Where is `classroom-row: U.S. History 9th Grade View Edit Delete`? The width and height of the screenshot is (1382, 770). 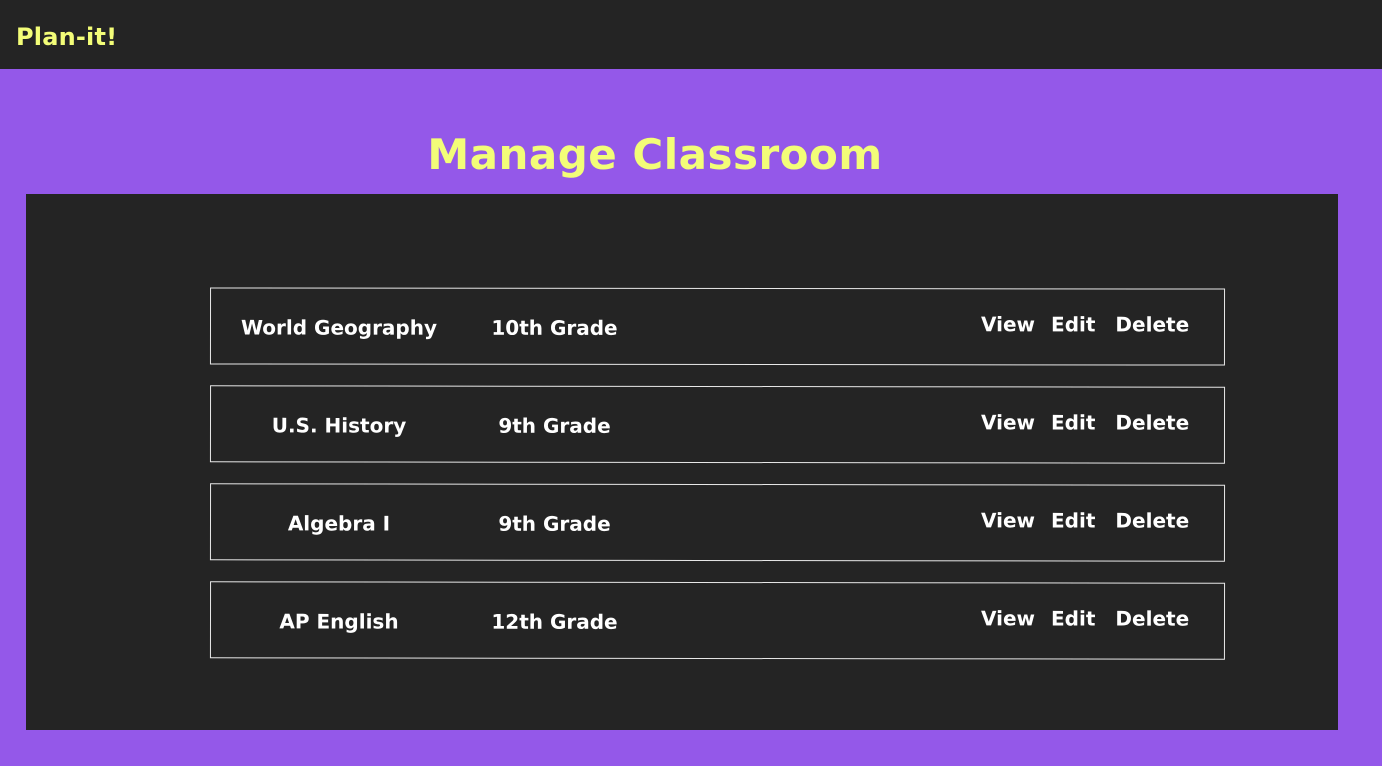 classroom-row: U.S. History 9th Grade View Edit Delete is located at coordinates (717, 424).